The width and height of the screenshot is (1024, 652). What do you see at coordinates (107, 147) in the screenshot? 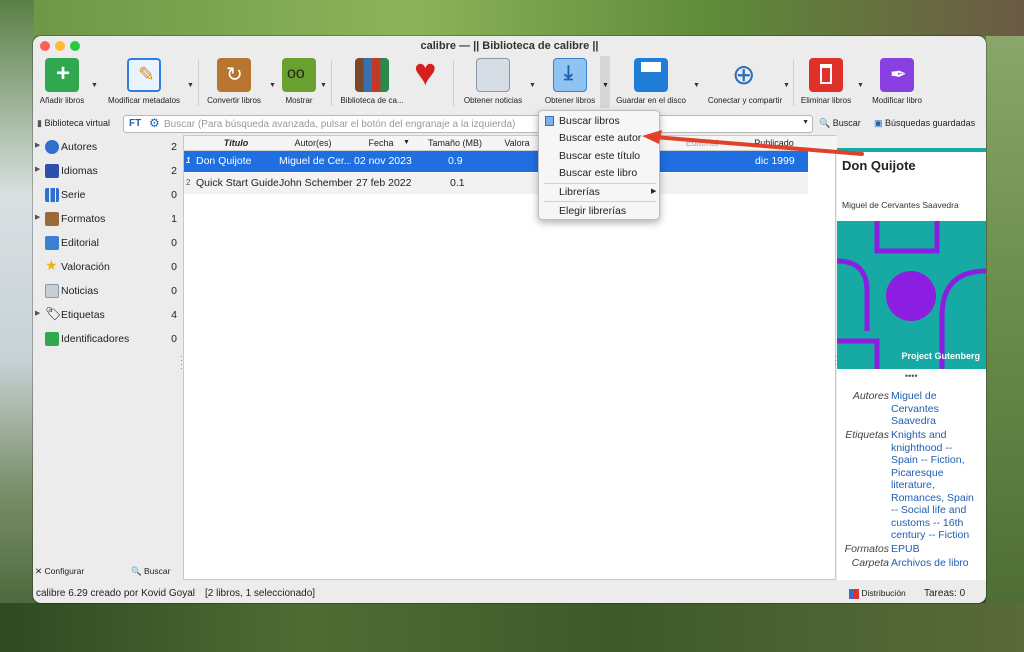
I see `sidebar-item-authors: ▶ Autores 2` at bounding box center [107, 147].